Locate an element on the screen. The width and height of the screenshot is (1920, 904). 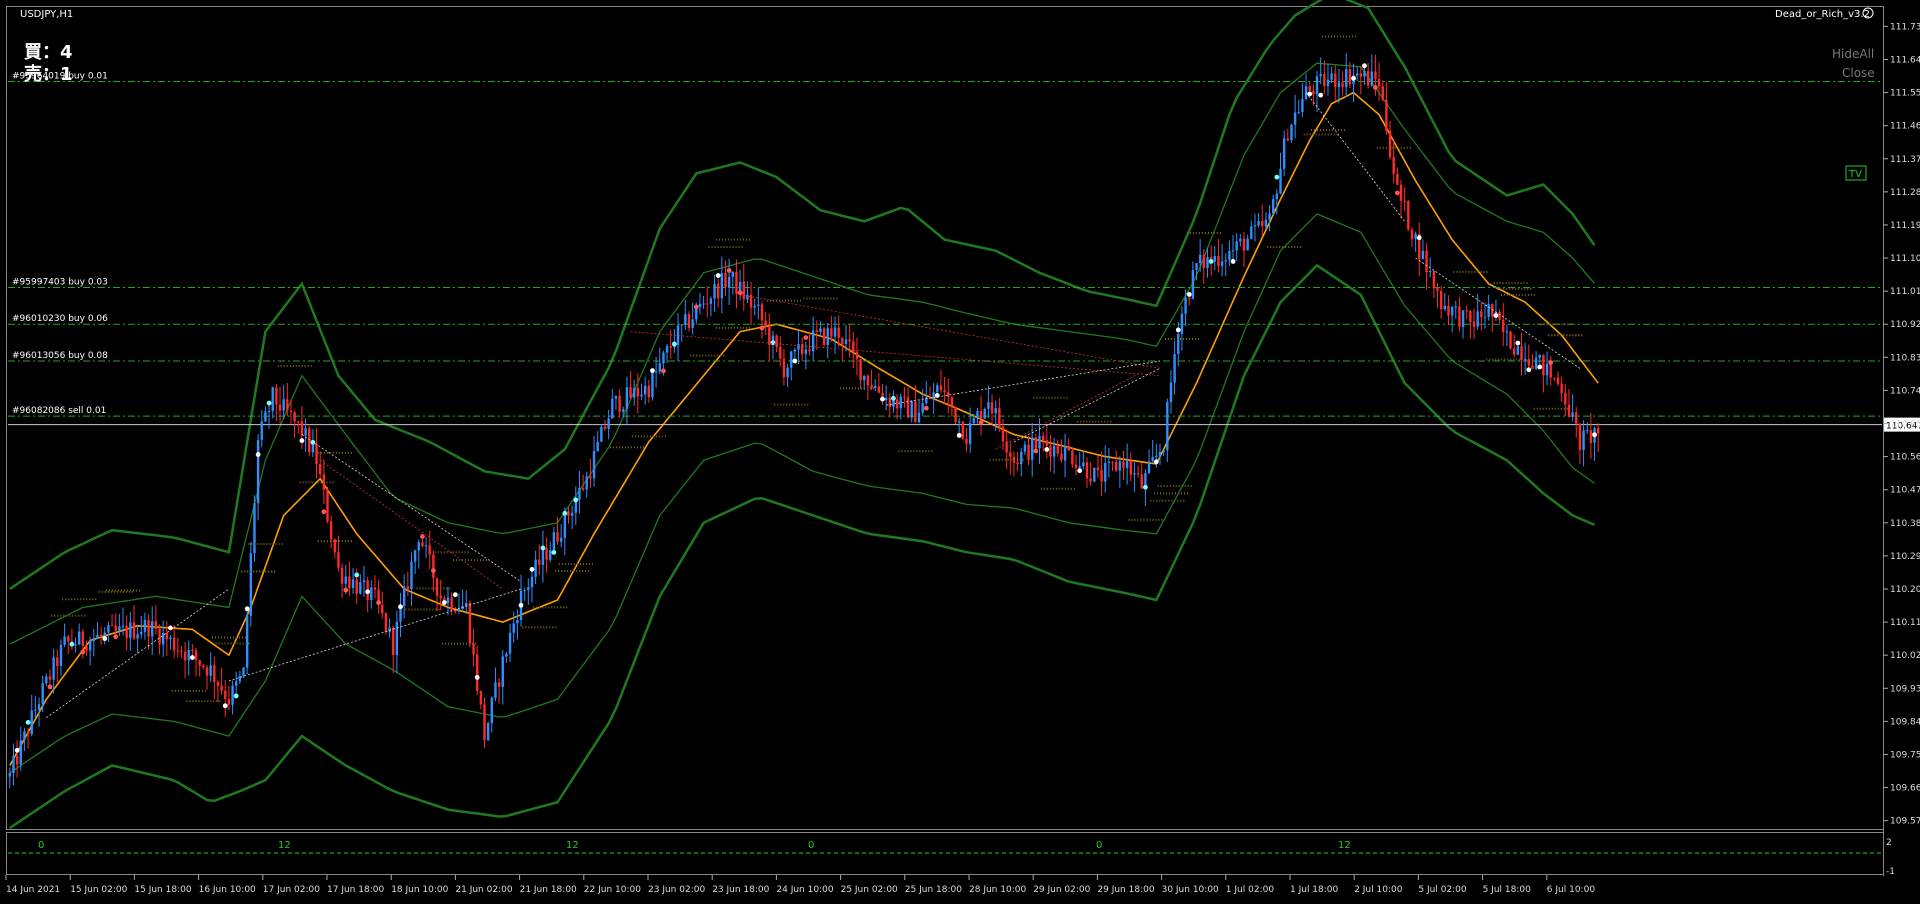
sell-count-label: 売：1 is located at coordinates (48, 74).